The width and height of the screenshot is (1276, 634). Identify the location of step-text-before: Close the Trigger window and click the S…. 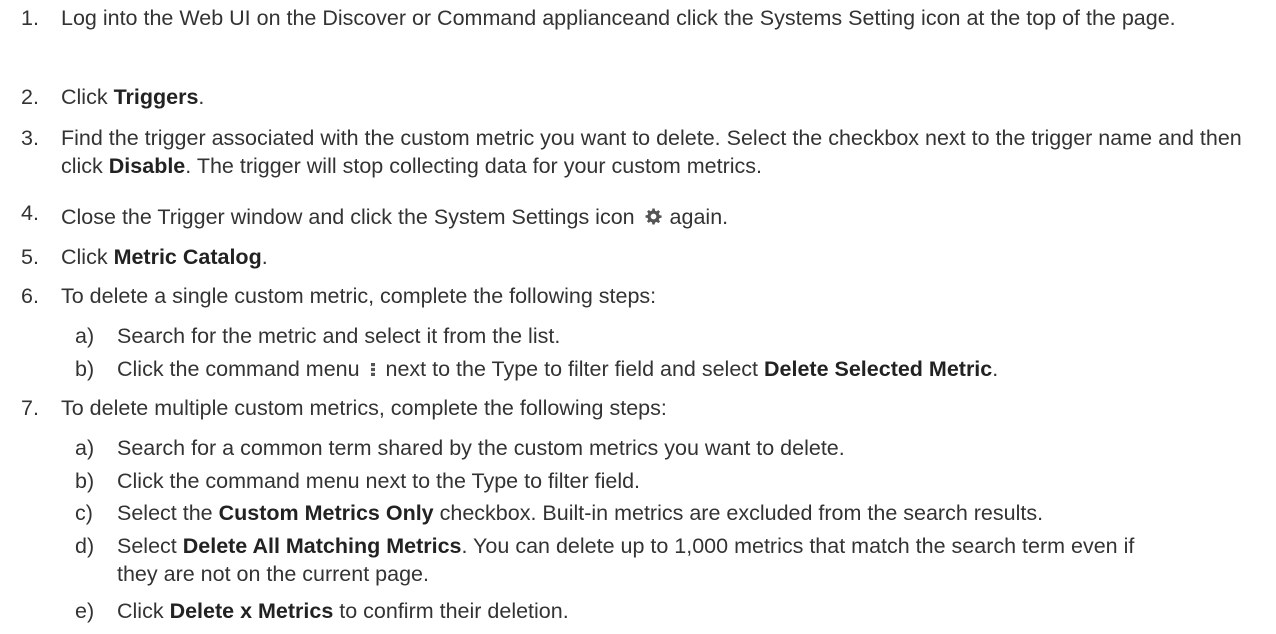
(351, 217).